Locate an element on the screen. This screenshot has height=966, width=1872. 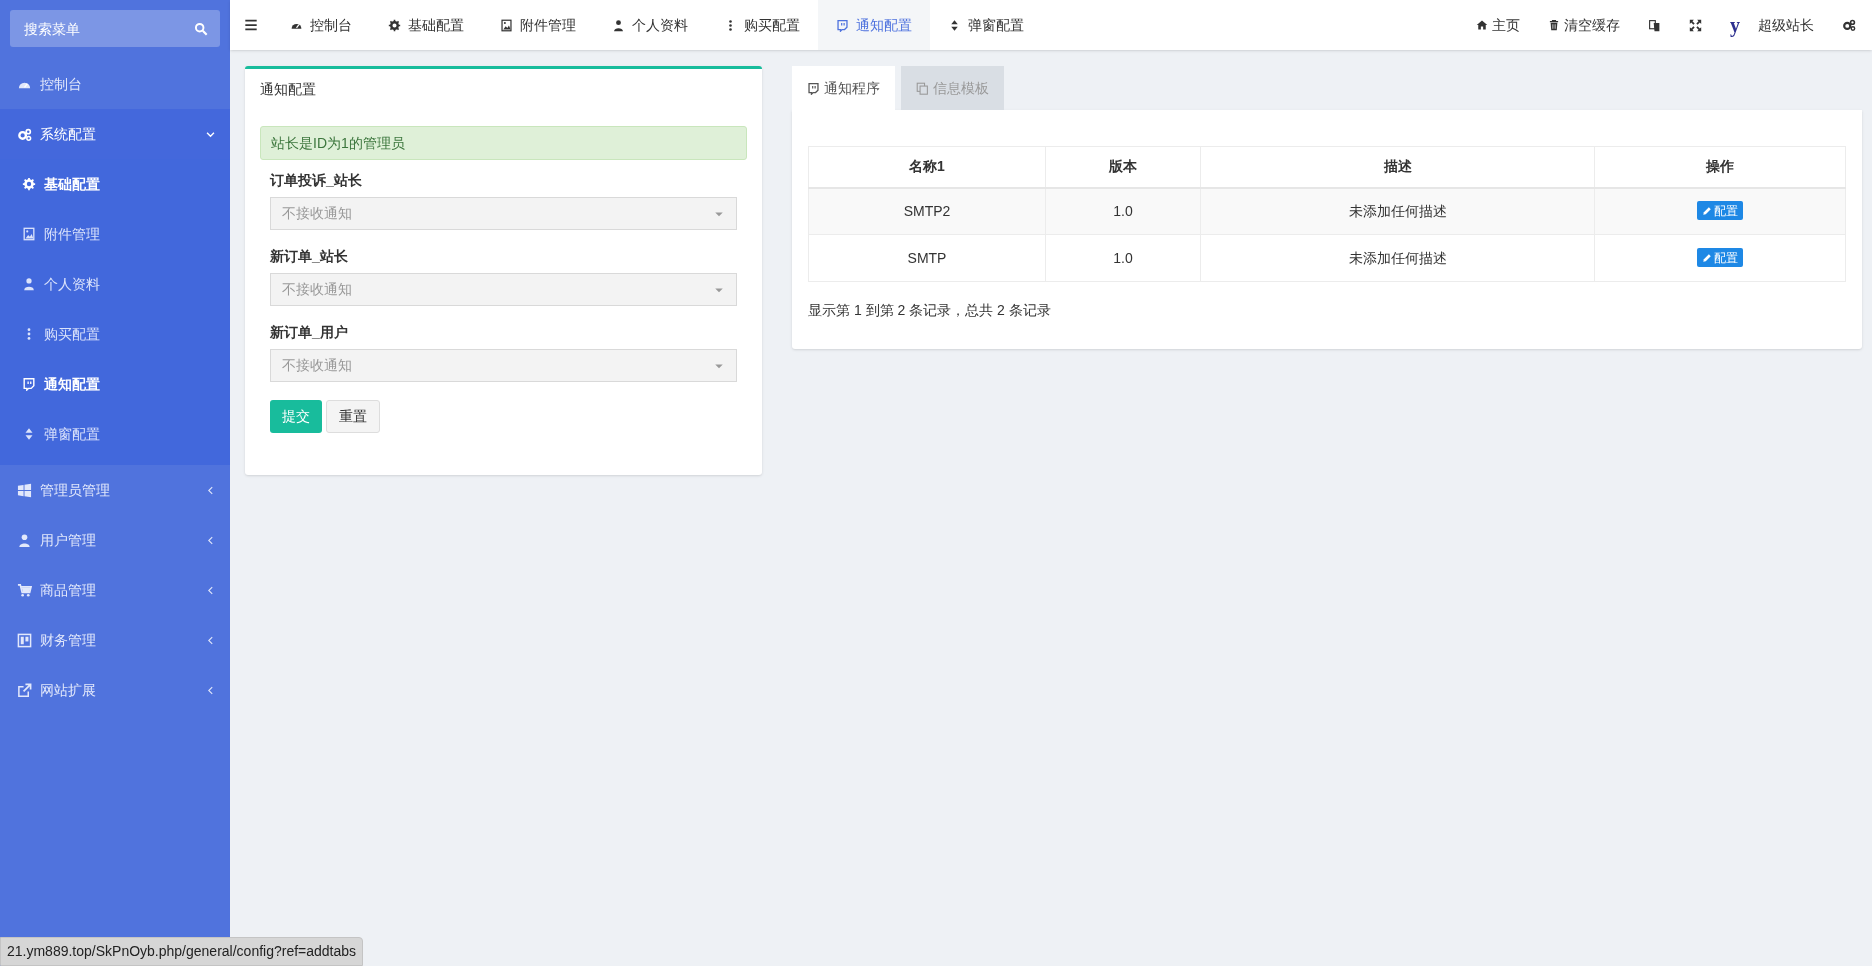
menu-icon is located at coordinates (251, 25).